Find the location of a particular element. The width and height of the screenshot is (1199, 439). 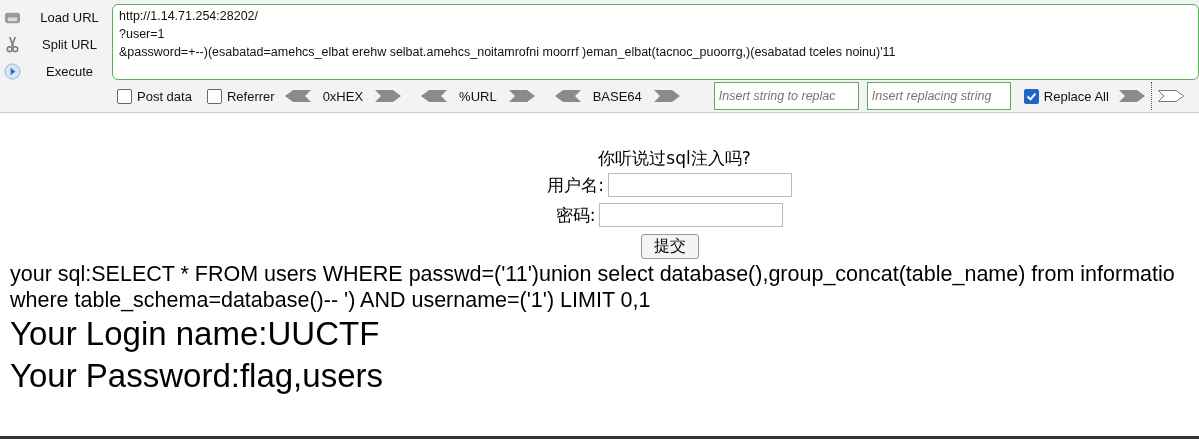

result-text: Your Password:flag,users is located at coordinates (196, 376).